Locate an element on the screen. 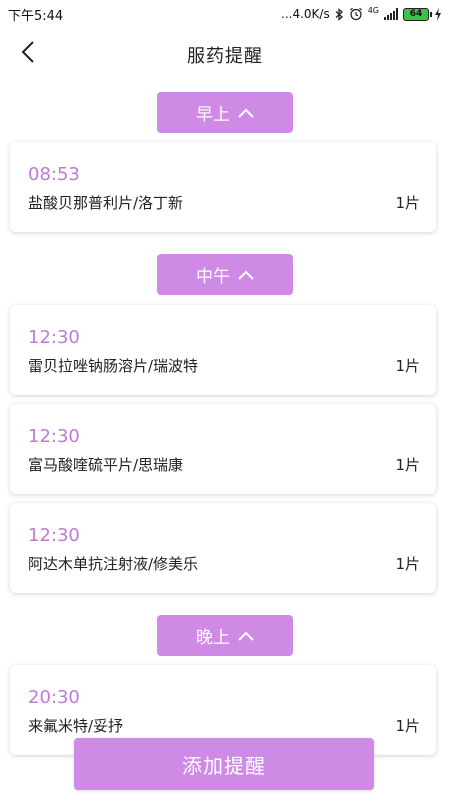 The image size is (450, 800). reminder-card: 08:53 盐酸贝那普利片/洛丁新 1片 is located at coordinates (223, 187).